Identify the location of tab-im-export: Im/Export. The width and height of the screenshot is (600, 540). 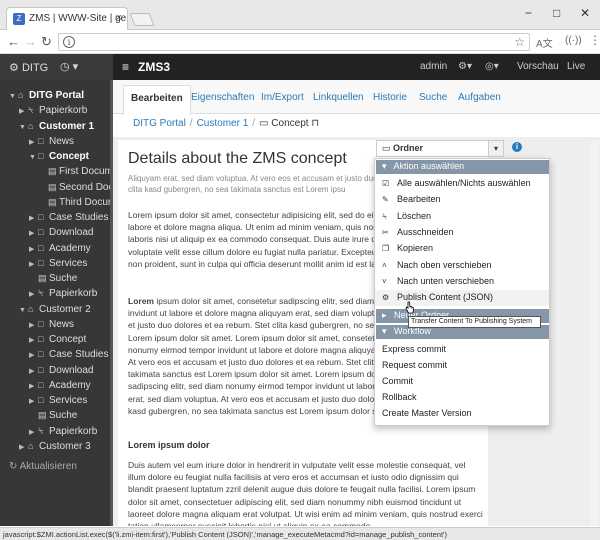
(282, 97).